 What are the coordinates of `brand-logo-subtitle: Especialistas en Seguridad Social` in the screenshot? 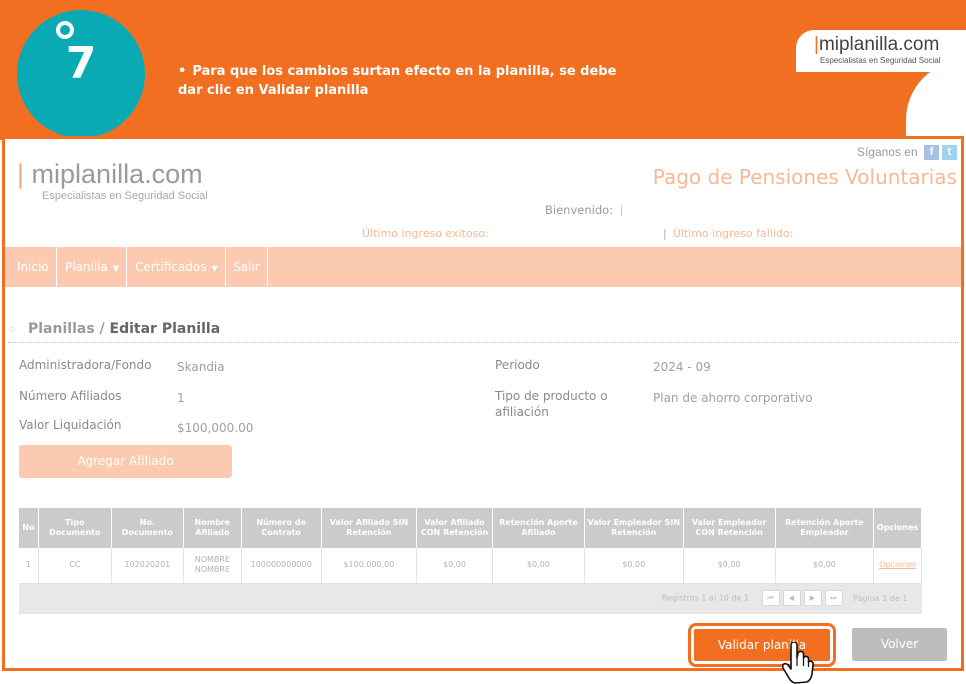 It's located at (880, 60).